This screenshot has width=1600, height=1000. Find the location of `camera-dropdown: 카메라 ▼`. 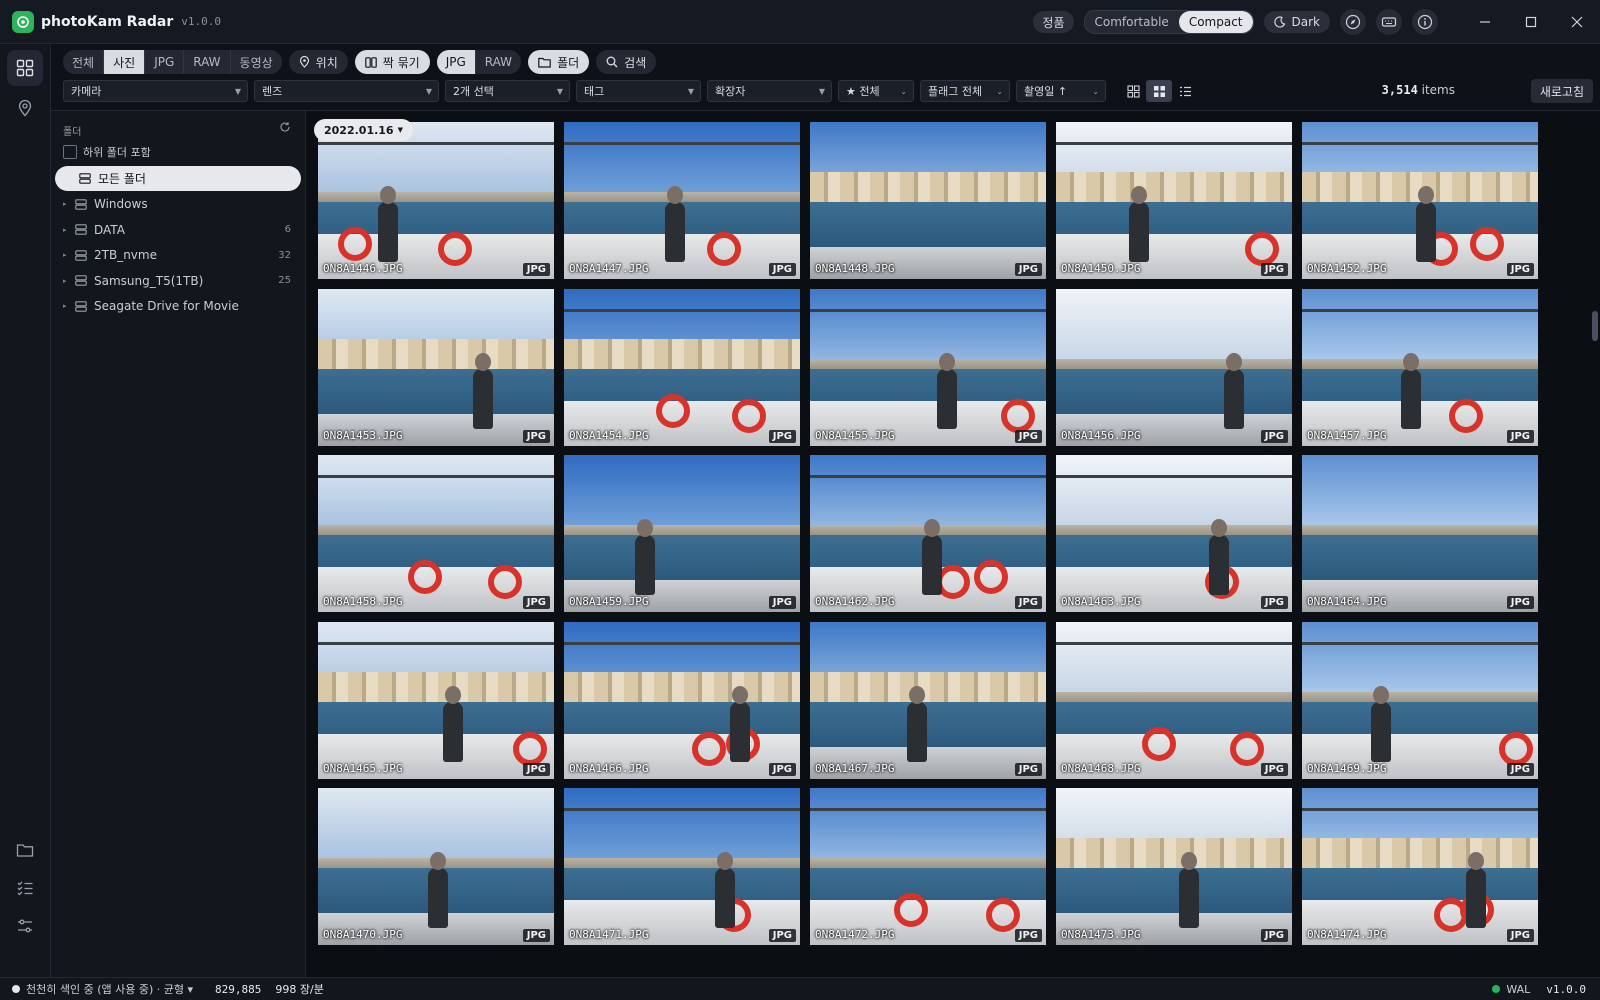

camera-dropdown: 카메라 ▼ is located at coordinates (155, 91).